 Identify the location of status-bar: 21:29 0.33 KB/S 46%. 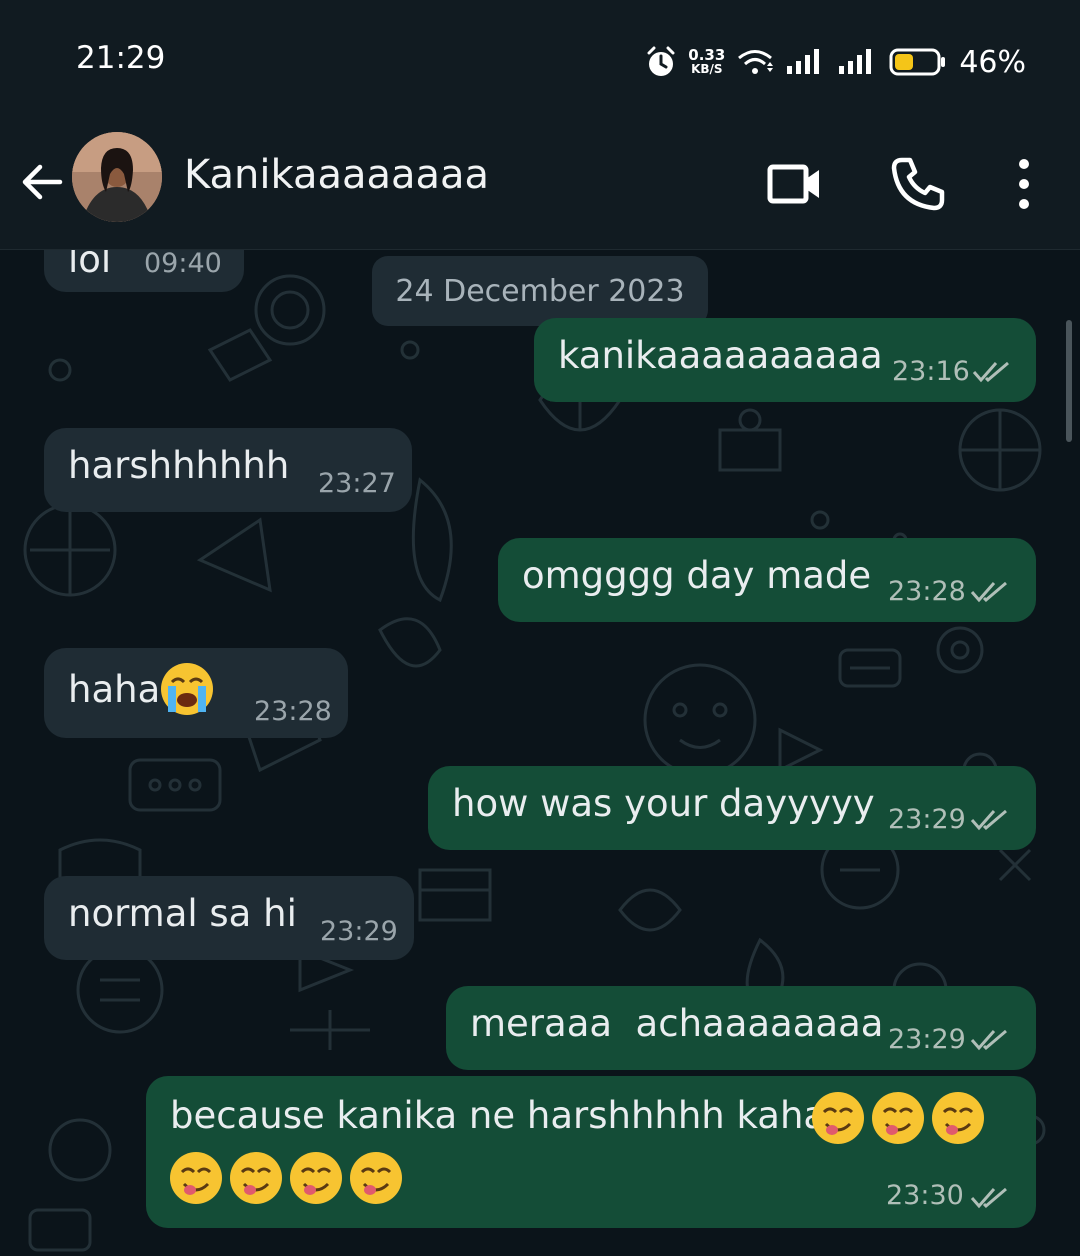
(540, 60).